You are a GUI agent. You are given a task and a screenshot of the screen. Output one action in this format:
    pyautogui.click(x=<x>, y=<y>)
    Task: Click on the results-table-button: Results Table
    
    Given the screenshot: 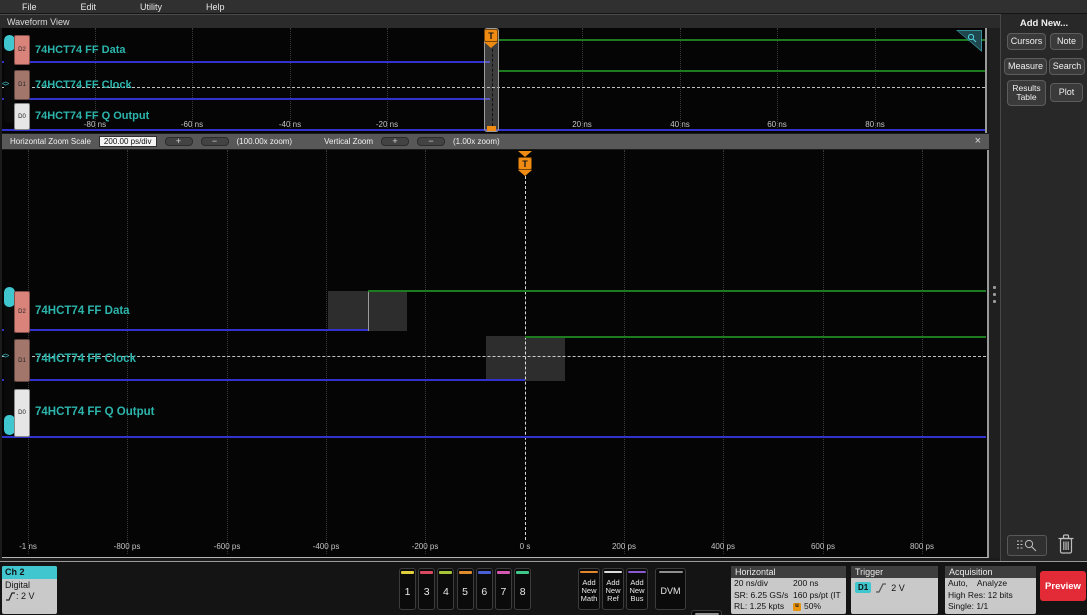 What is the action you would take?
    pyautogui.click(x=1026, y=93)
    